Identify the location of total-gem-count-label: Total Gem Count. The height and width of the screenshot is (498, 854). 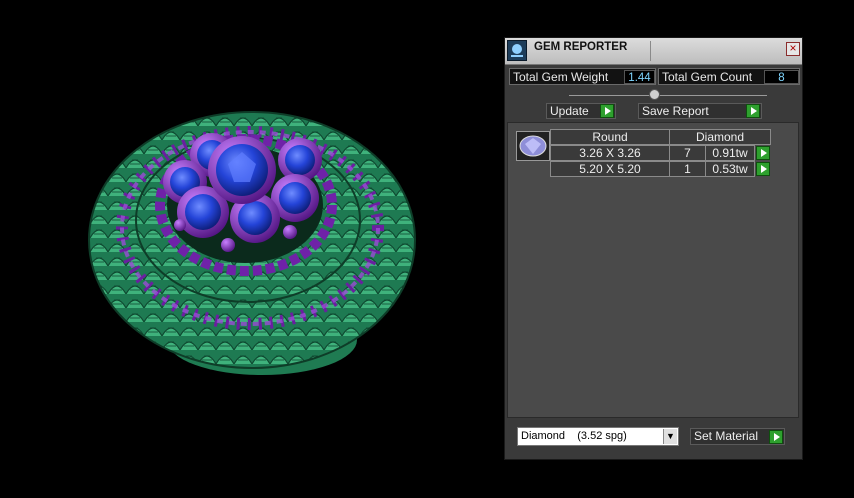
(707, 77).